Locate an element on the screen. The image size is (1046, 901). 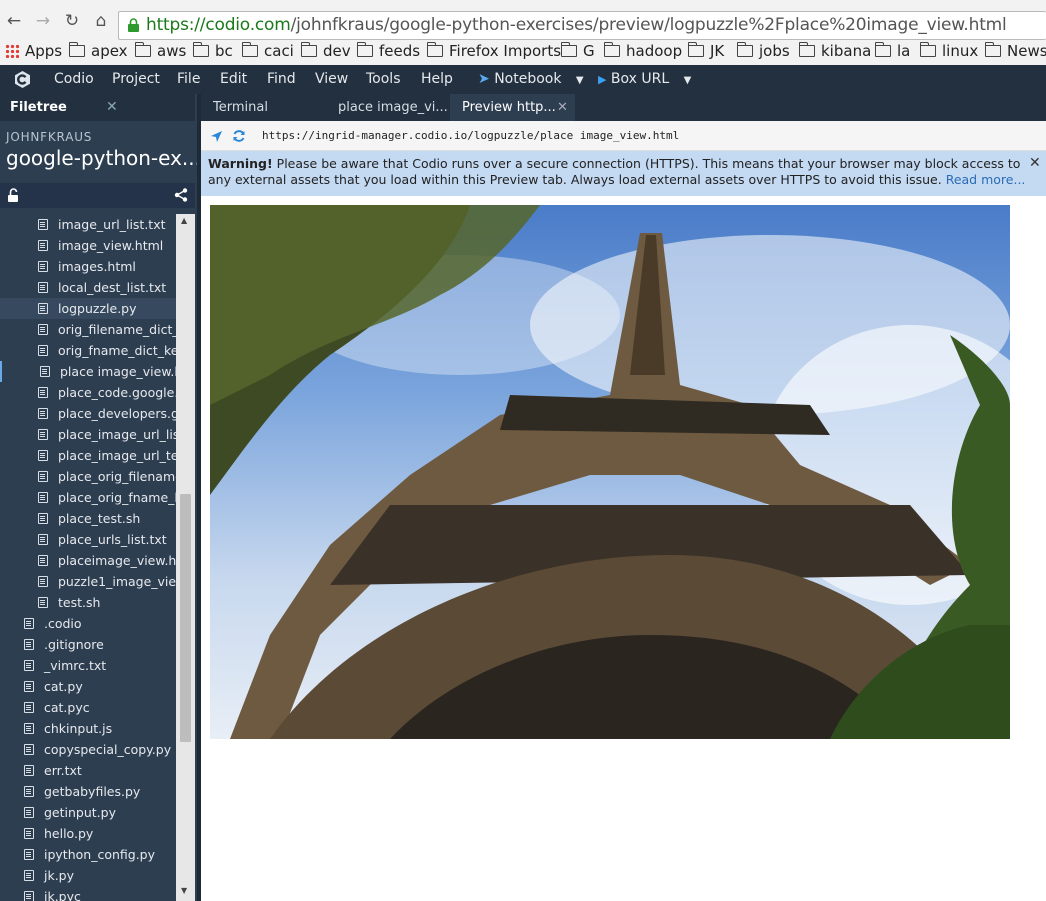
file-item: copyspecial_copy.py is located at coordinates (88, 749).